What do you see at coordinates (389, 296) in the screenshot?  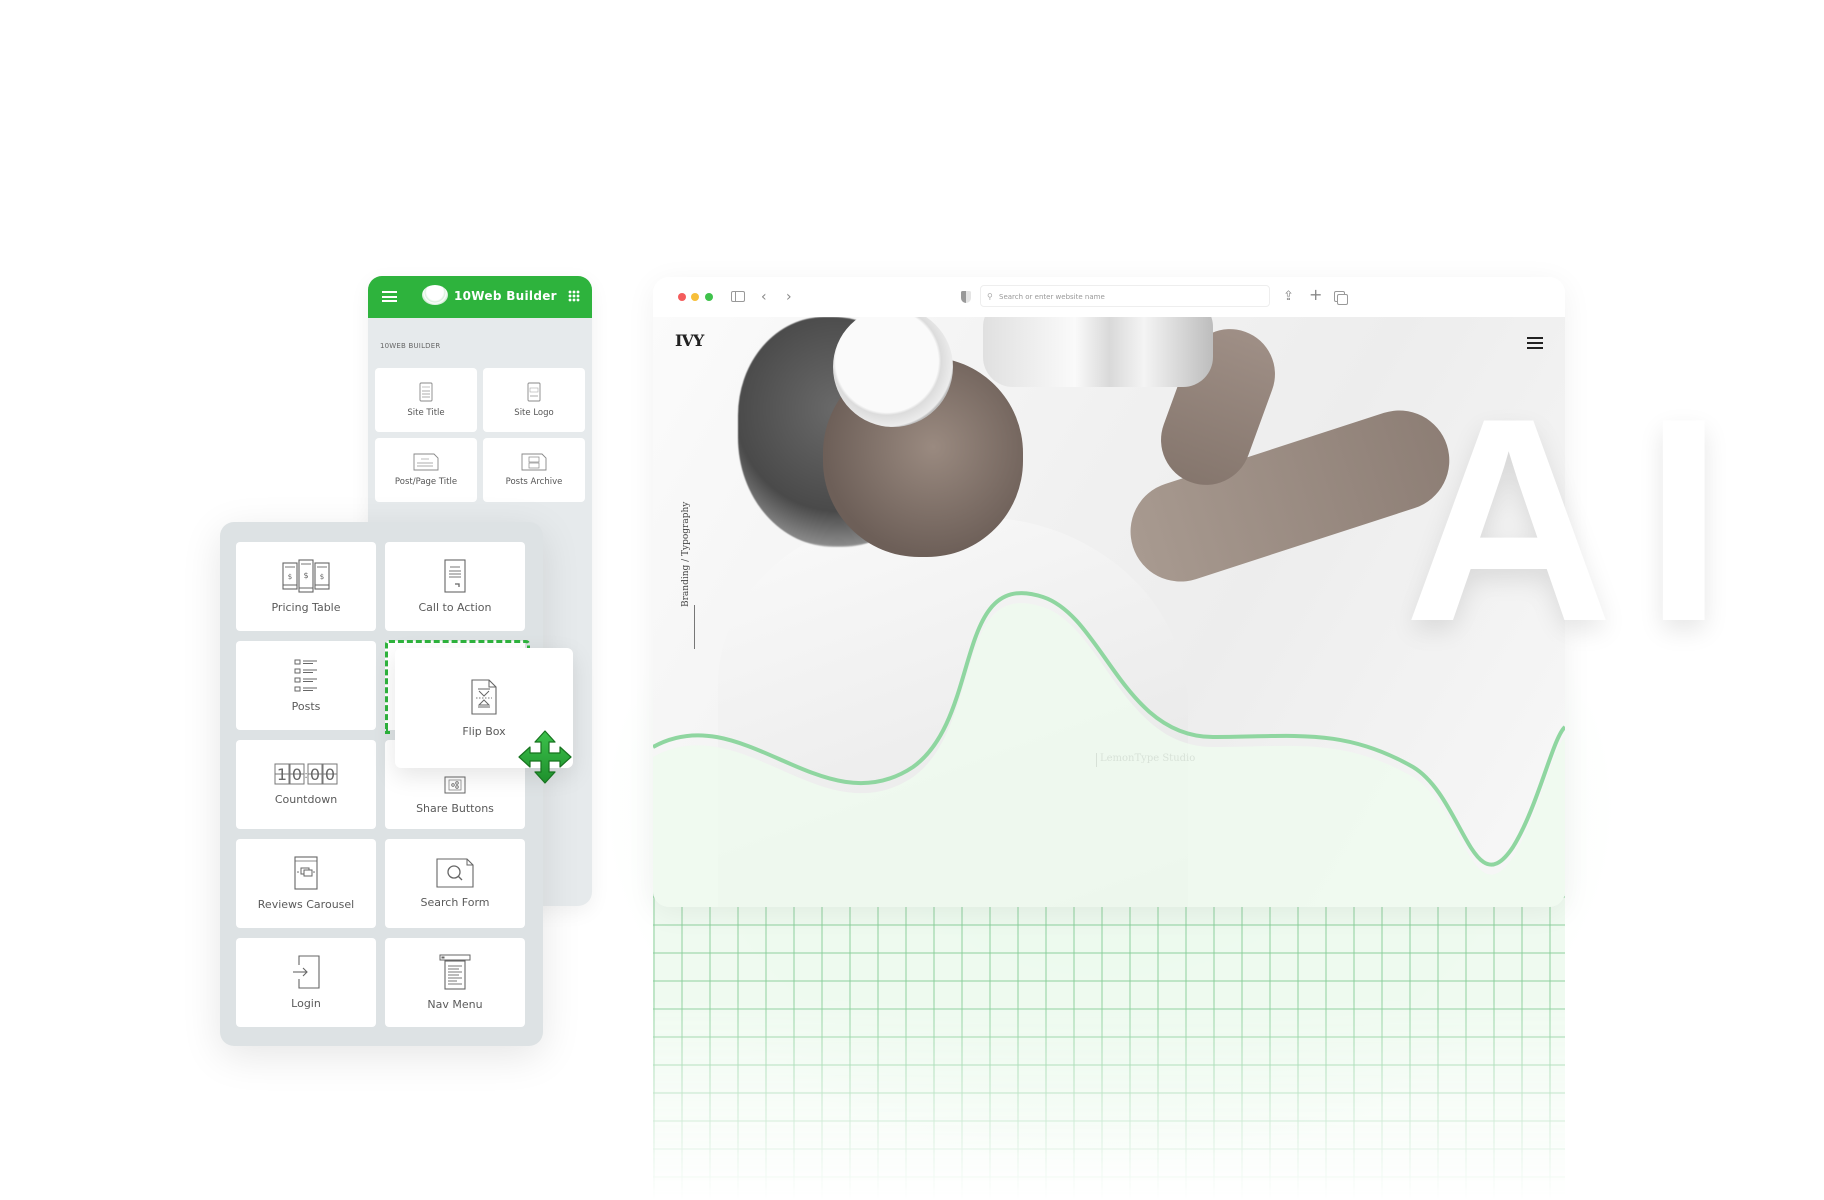 I see `hamburger-menu-icon` at bounding box center [389, 296].